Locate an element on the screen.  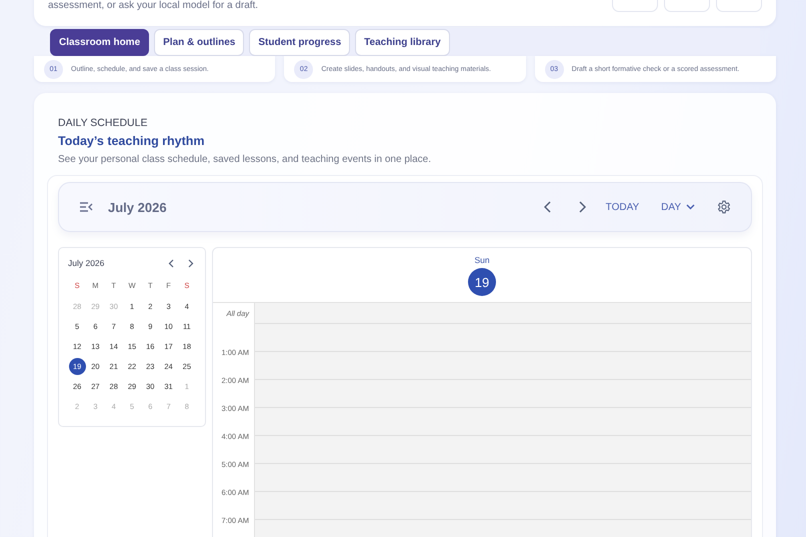
settings-icon is located at coordinates (724, 207).